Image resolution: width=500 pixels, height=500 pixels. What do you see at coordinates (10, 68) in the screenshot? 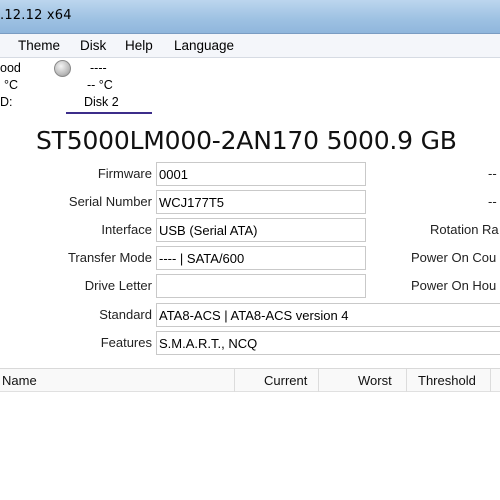
I see `disk1-health: ood` at bounding box center [10, 68].